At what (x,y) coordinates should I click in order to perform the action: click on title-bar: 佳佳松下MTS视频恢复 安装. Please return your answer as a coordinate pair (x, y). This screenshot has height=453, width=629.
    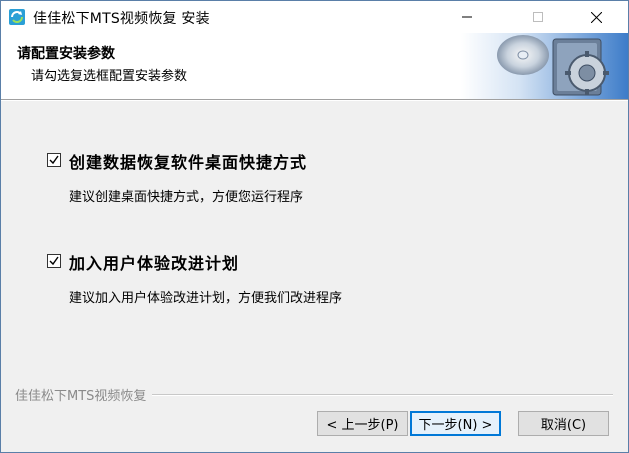
    Looking at the image, I should click on (314, 17).